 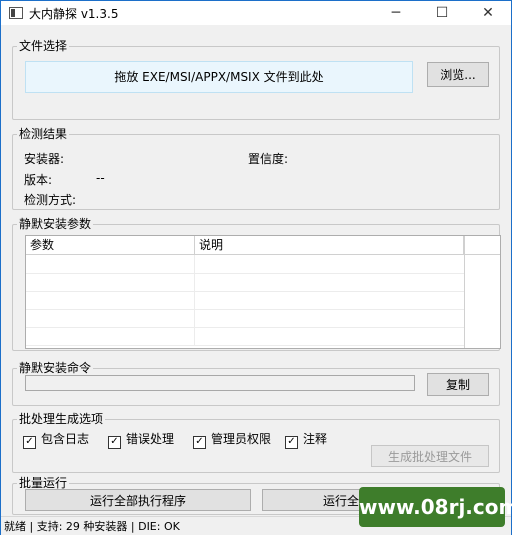 What do you see at coordinates (55, 368) in the screenshot?
I see `silent-command-legend: 静默安装命令` at bounding box center [55, 368].